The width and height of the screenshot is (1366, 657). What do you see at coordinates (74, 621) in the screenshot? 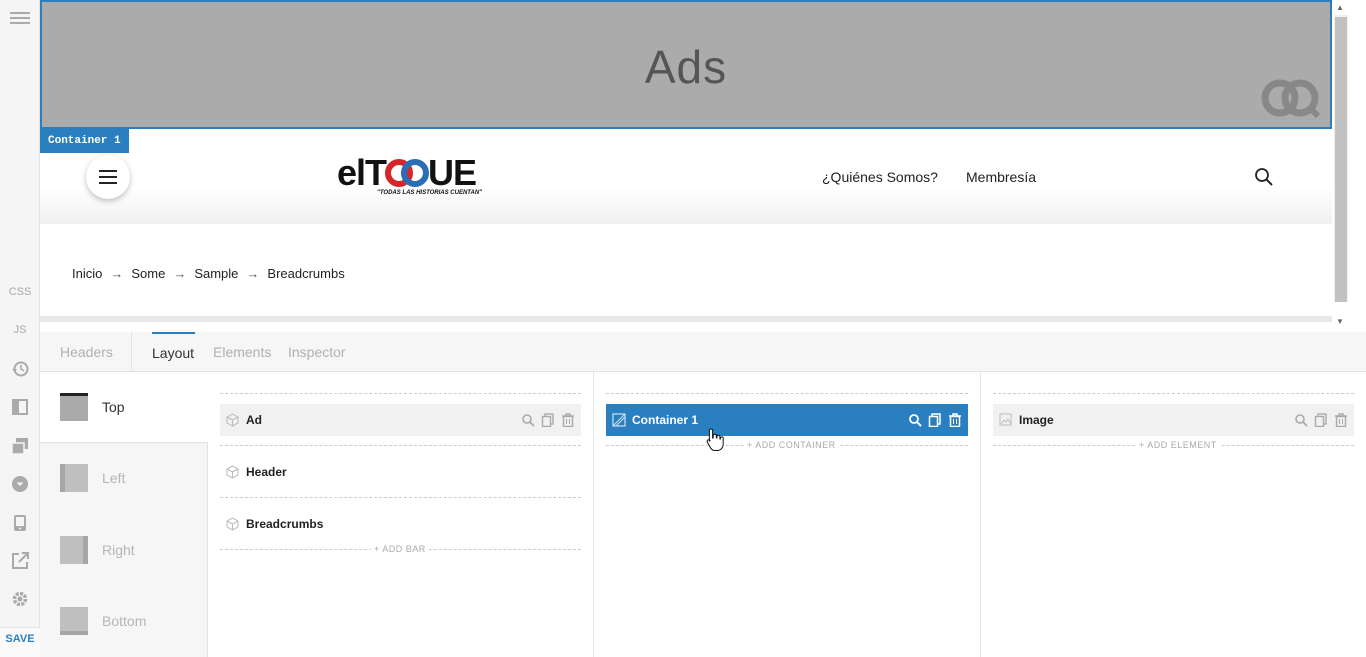
I see `layout-bottom-icon` at bounding box center [74, 621].